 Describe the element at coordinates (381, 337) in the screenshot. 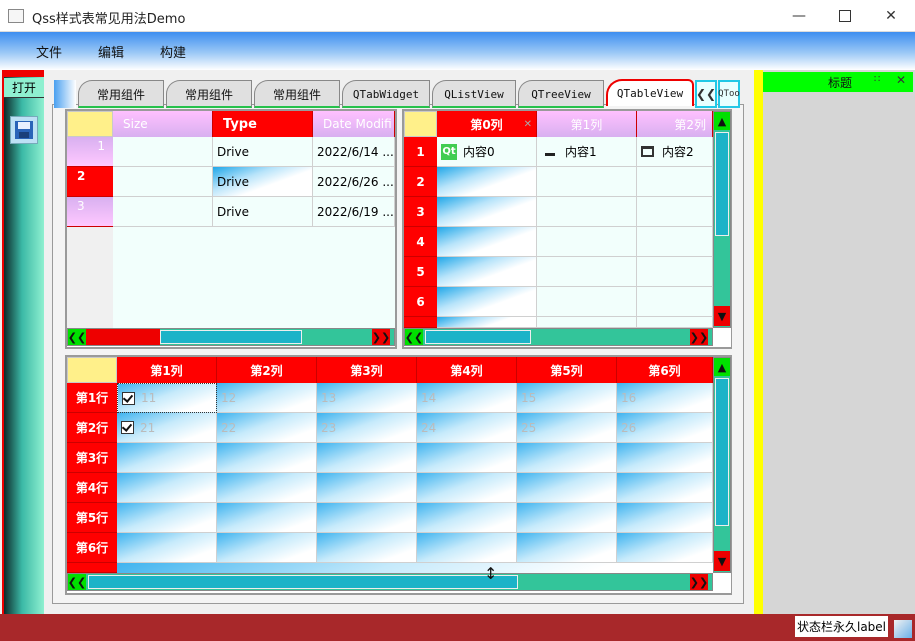

I see `file-scroll-right-button: ❯❯` at that location.